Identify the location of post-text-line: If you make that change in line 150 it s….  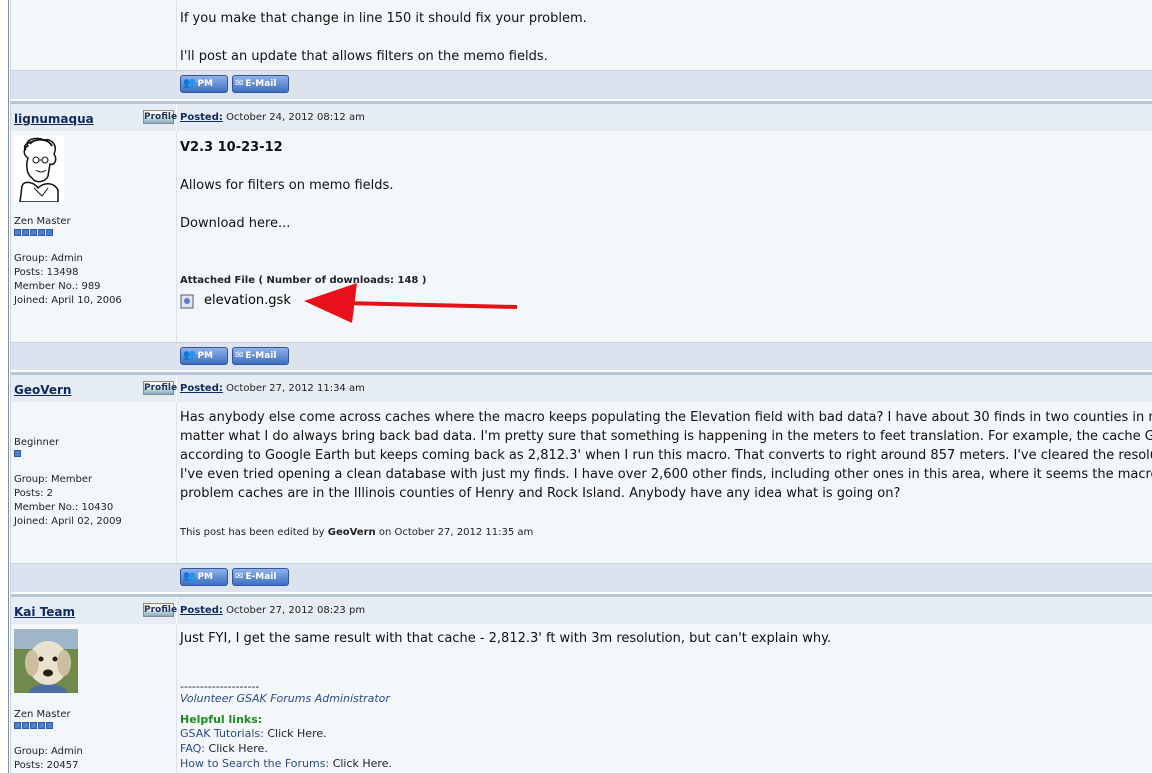
(383, 18).